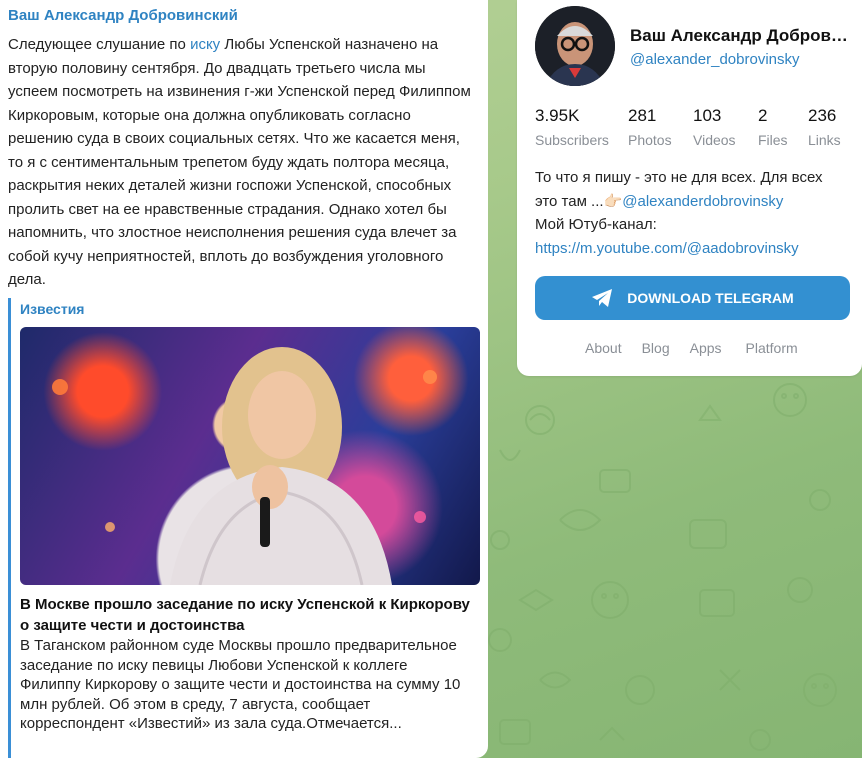 The height and width of the screenshot is (758, 862). What do you see at coordinates (710, 298) in the screenshot?
I see `download-telegram-label: DOWNLOAD TELEGRAM` at bounding box center [710, 298].